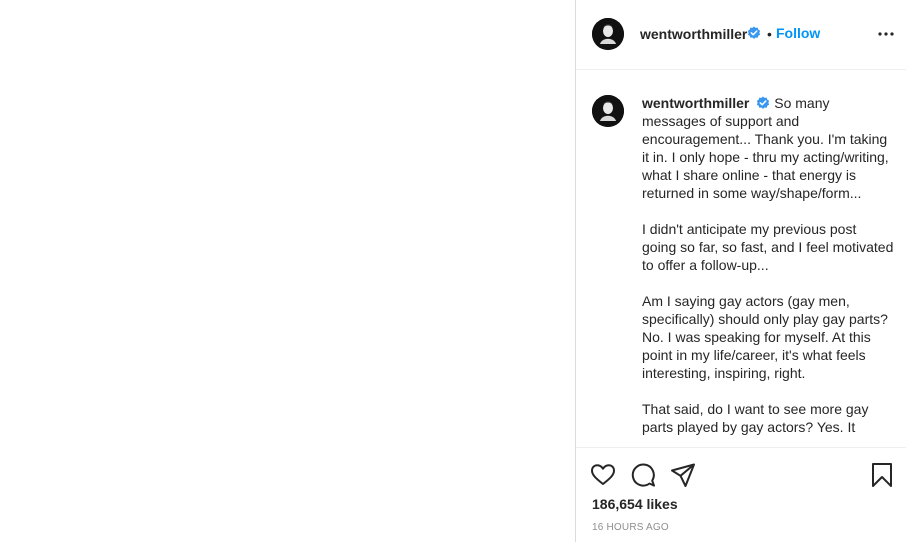 This screenshot has width=906, height=542. What do you see at coordinates (882, 475) in the screenshot?
I see `bookmark-icon` at bounding box center [882, 475].